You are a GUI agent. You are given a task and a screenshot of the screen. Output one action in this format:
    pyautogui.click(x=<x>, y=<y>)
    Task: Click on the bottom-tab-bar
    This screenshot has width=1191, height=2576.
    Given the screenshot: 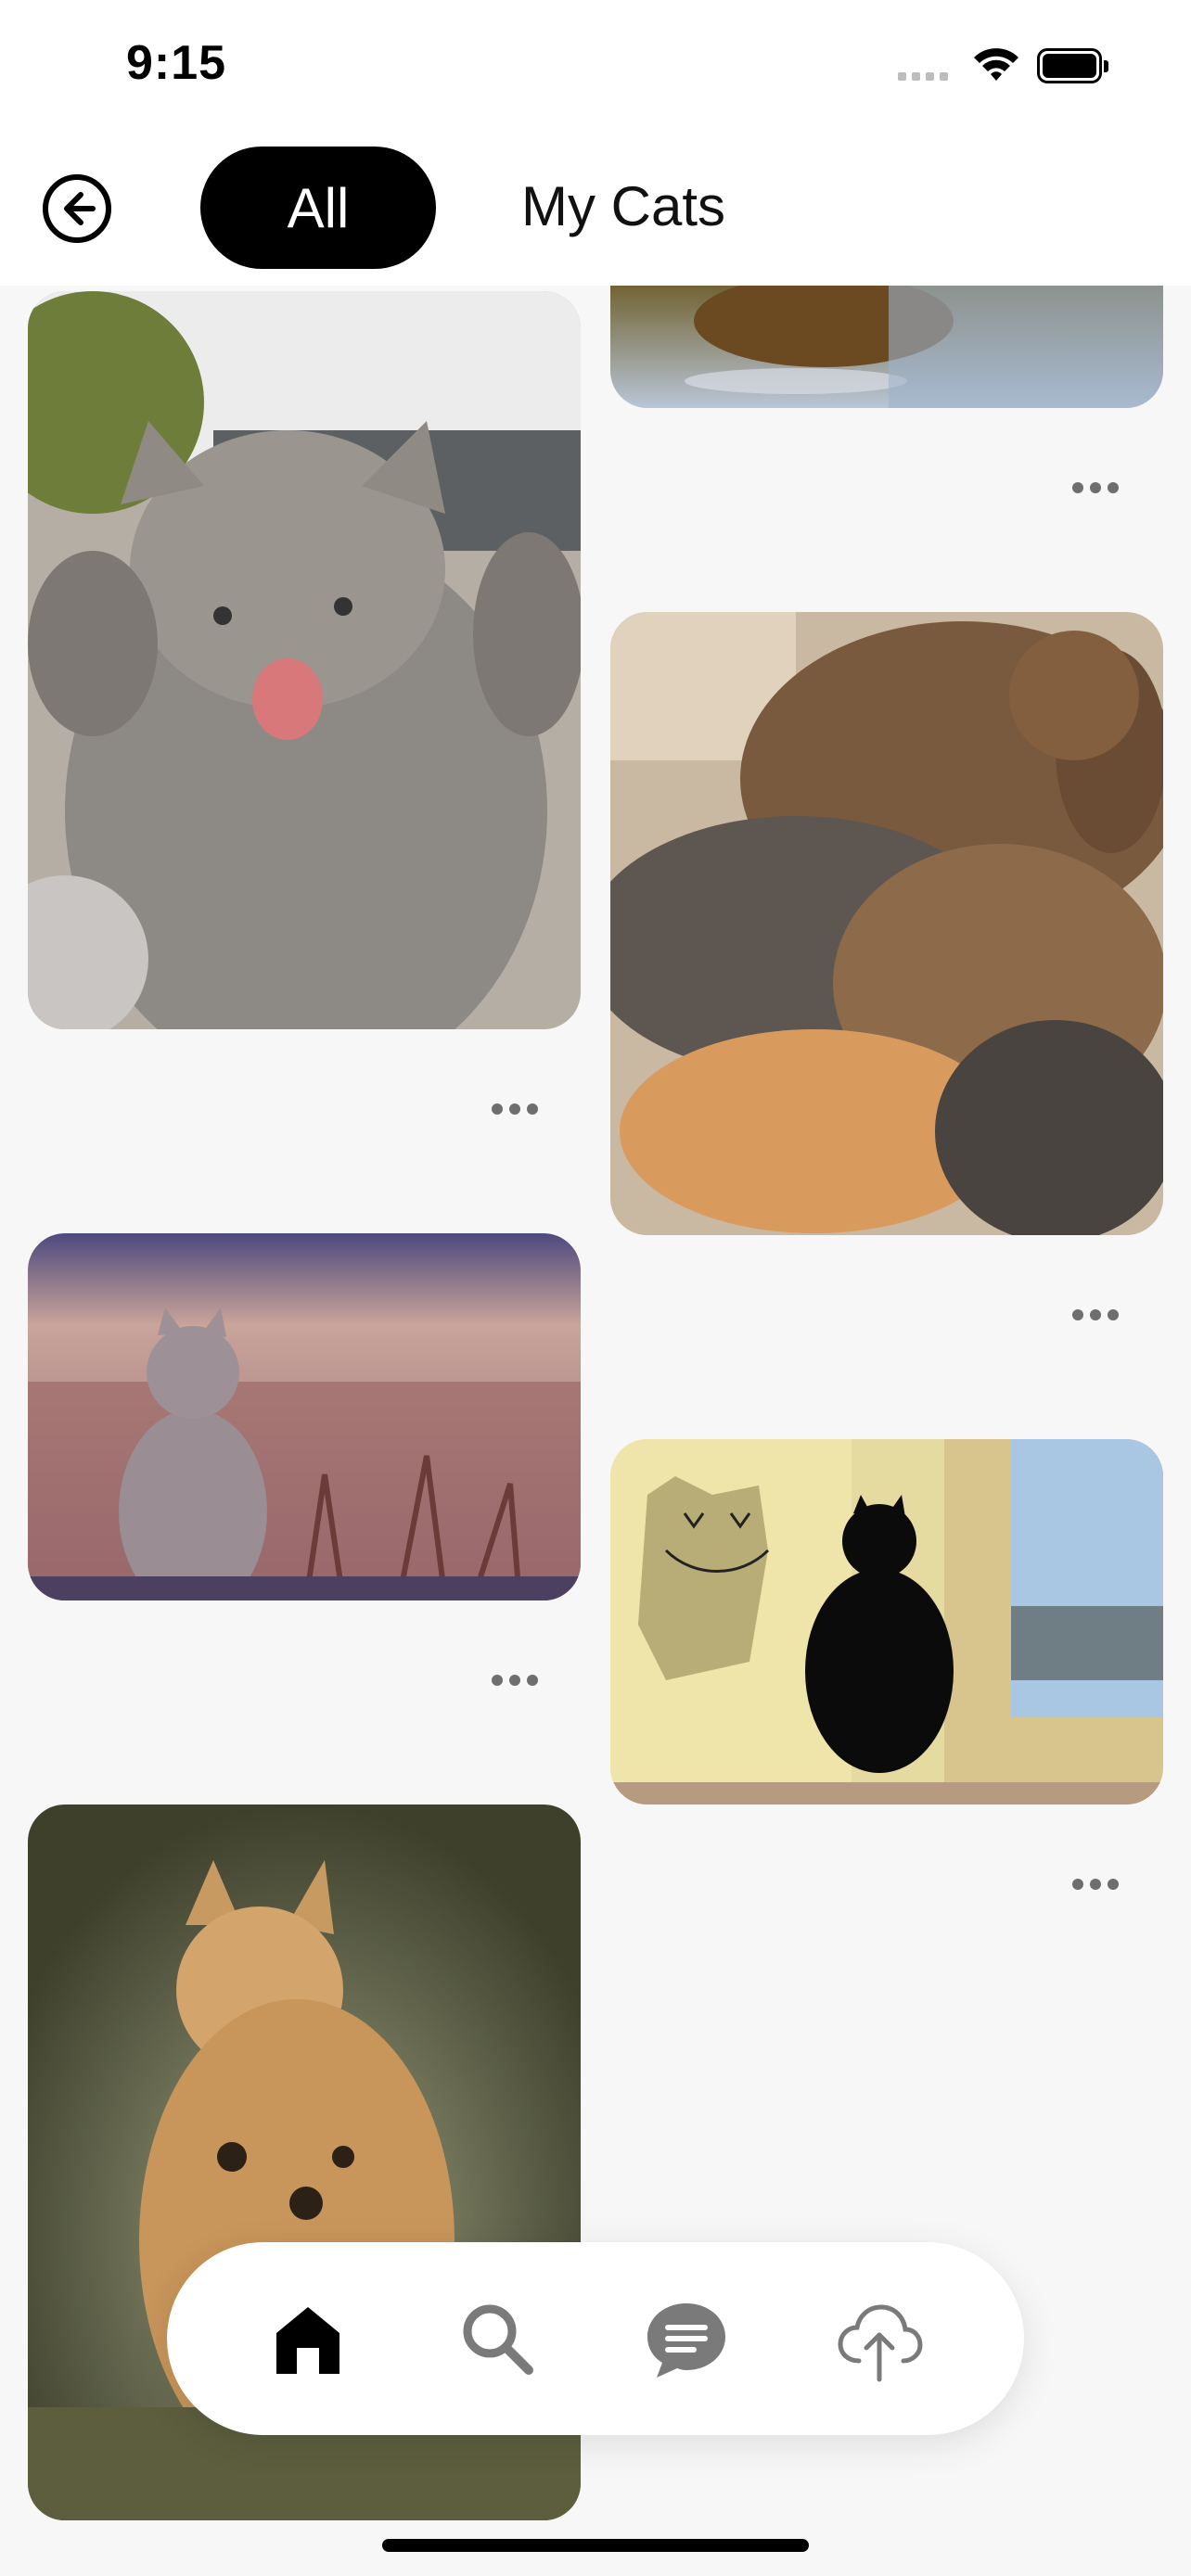 What is the action you would take?
    pyautogui.click(x=595, y=2339)
    